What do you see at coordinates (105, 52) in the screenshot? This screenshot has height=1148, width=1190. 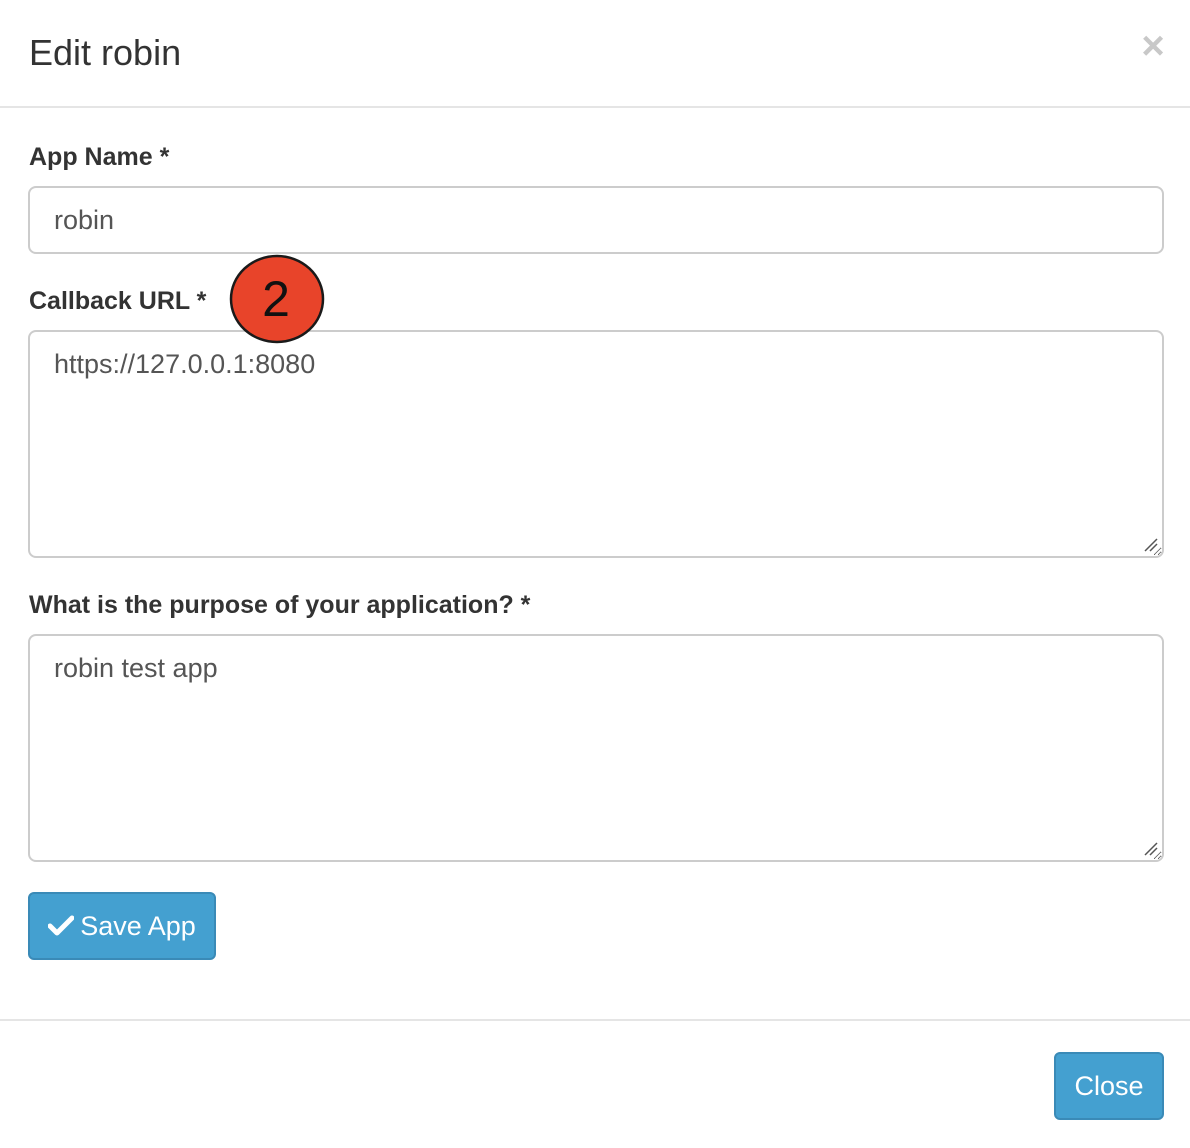 I see `modal-title: Edit robin` at bounding box center [105, 52].